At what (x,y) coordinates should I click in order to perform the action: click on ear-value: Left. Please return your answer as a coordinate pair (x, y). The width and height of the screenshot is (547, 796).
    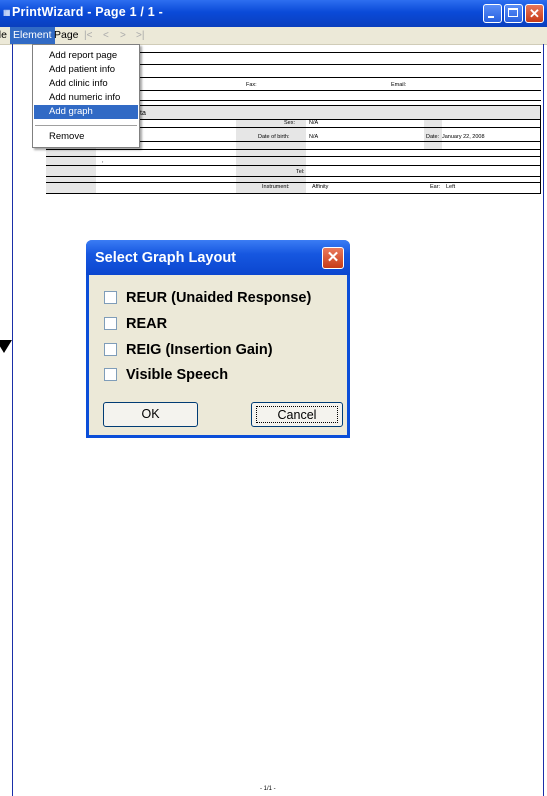
    Looking at the image, I should click on (451, 187).